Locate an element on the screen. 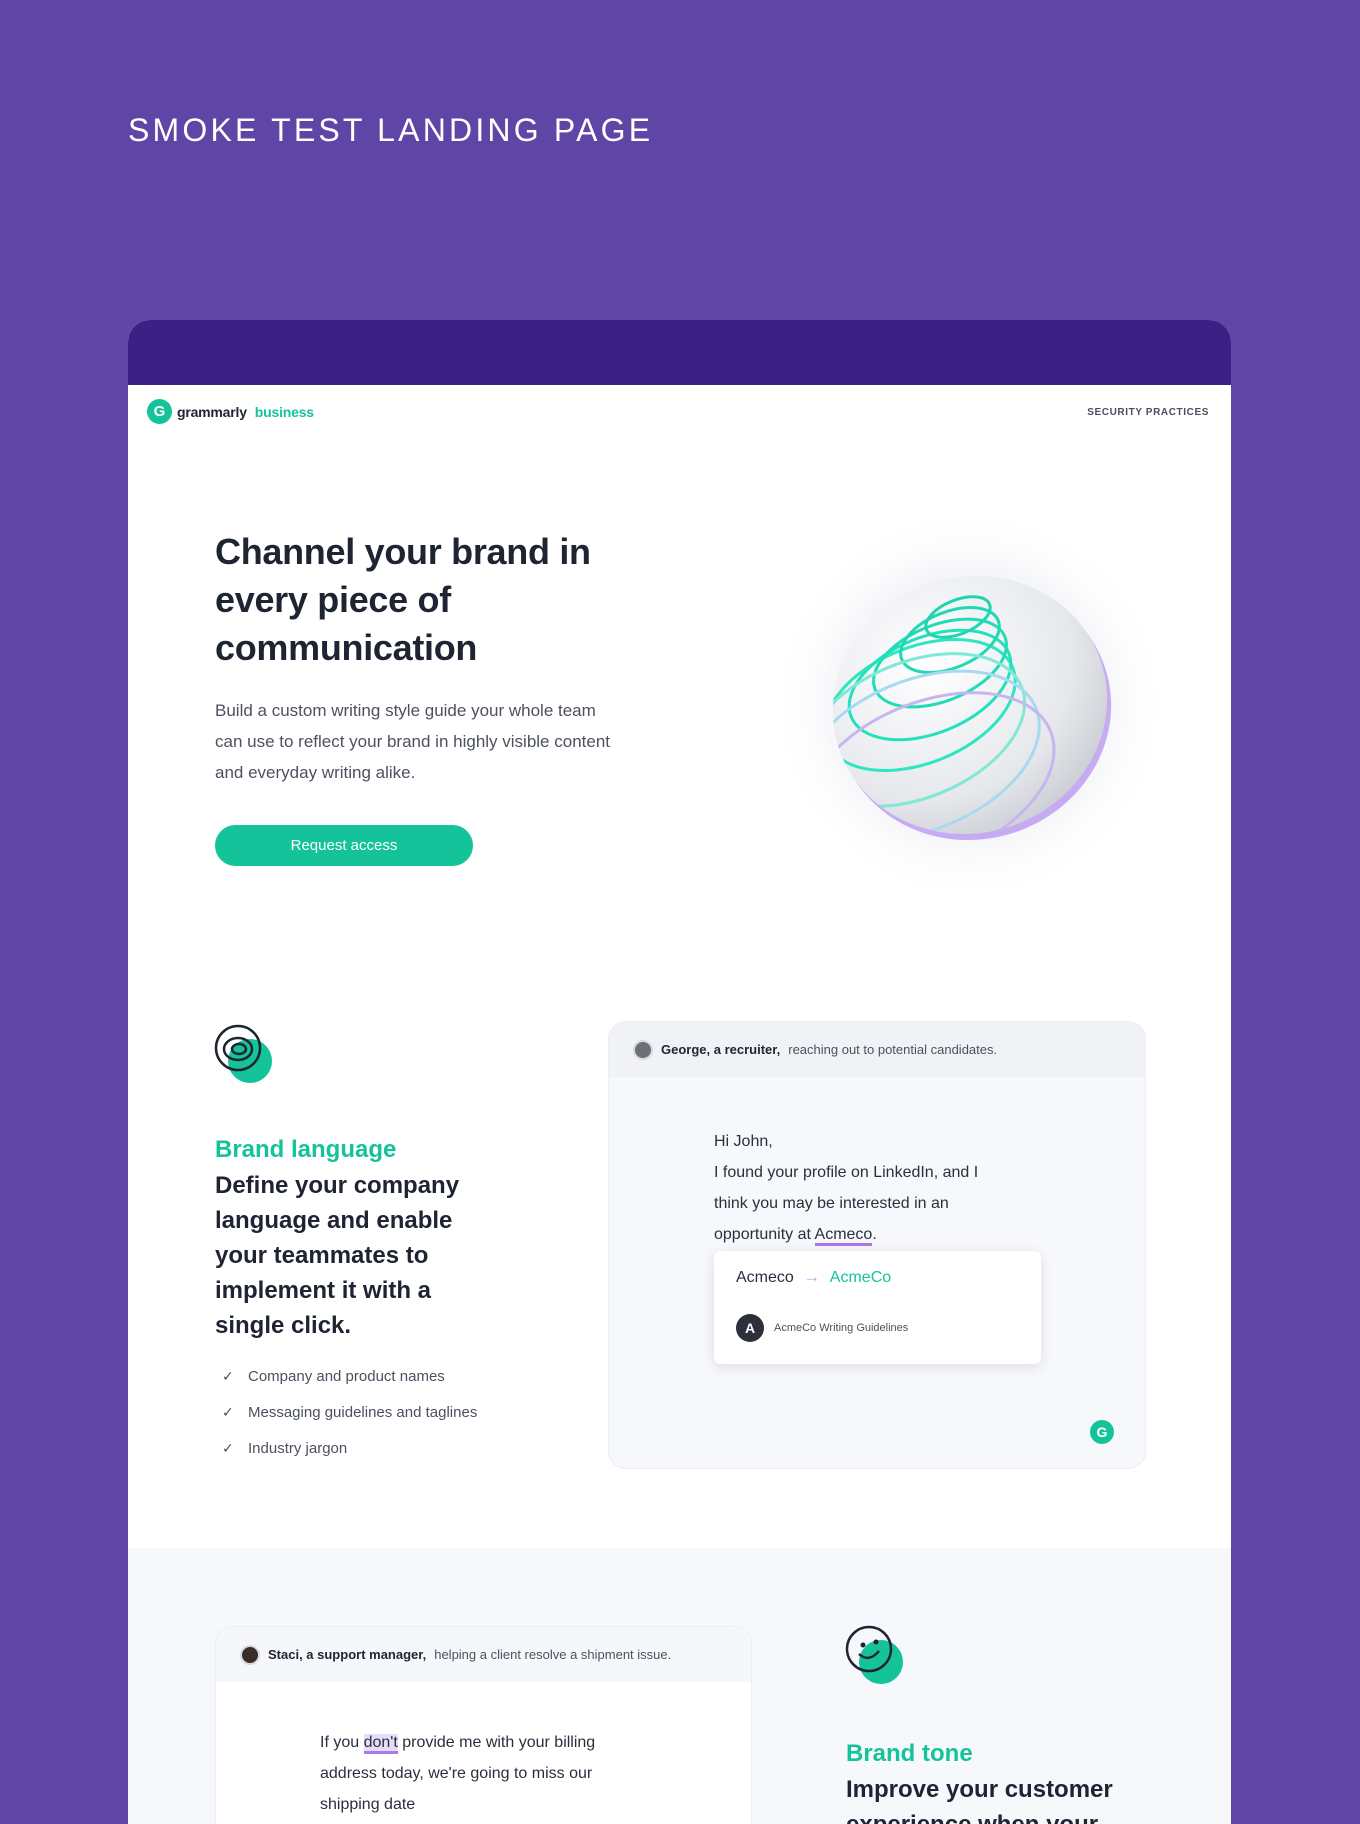 The width and height of the screenshot is (1360, 1824). list-item: ✓ Messaging guidelines and taglines is located at coordinates (350, 1412).